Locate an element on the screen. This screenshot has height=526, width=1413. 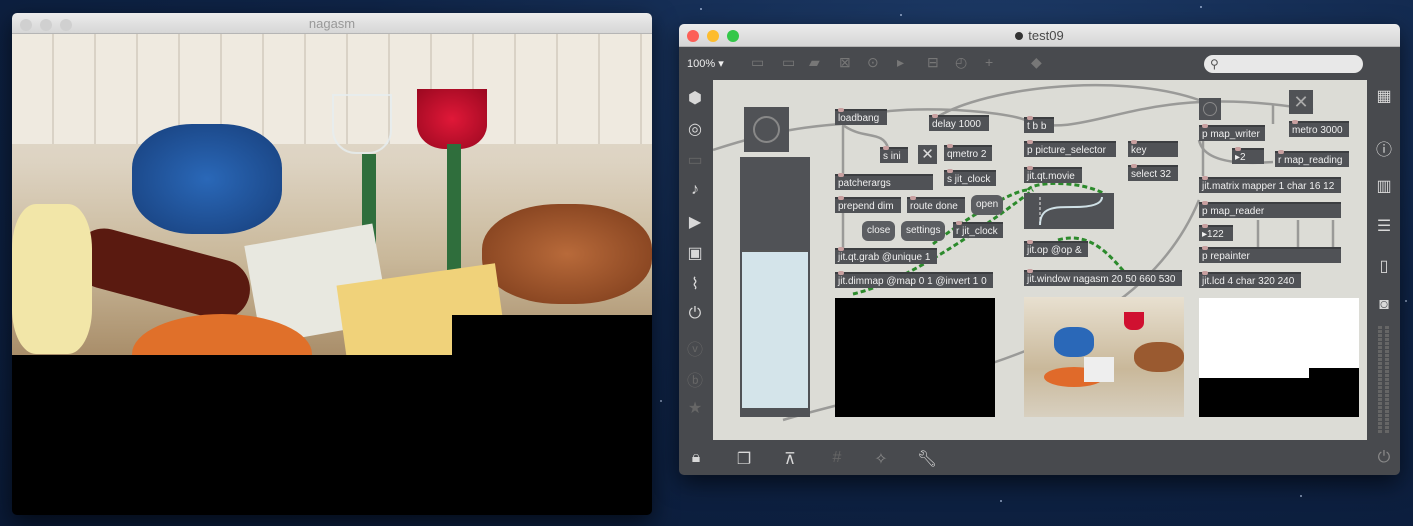
b-icon: ⓑ is located at coordinates (695, 379).